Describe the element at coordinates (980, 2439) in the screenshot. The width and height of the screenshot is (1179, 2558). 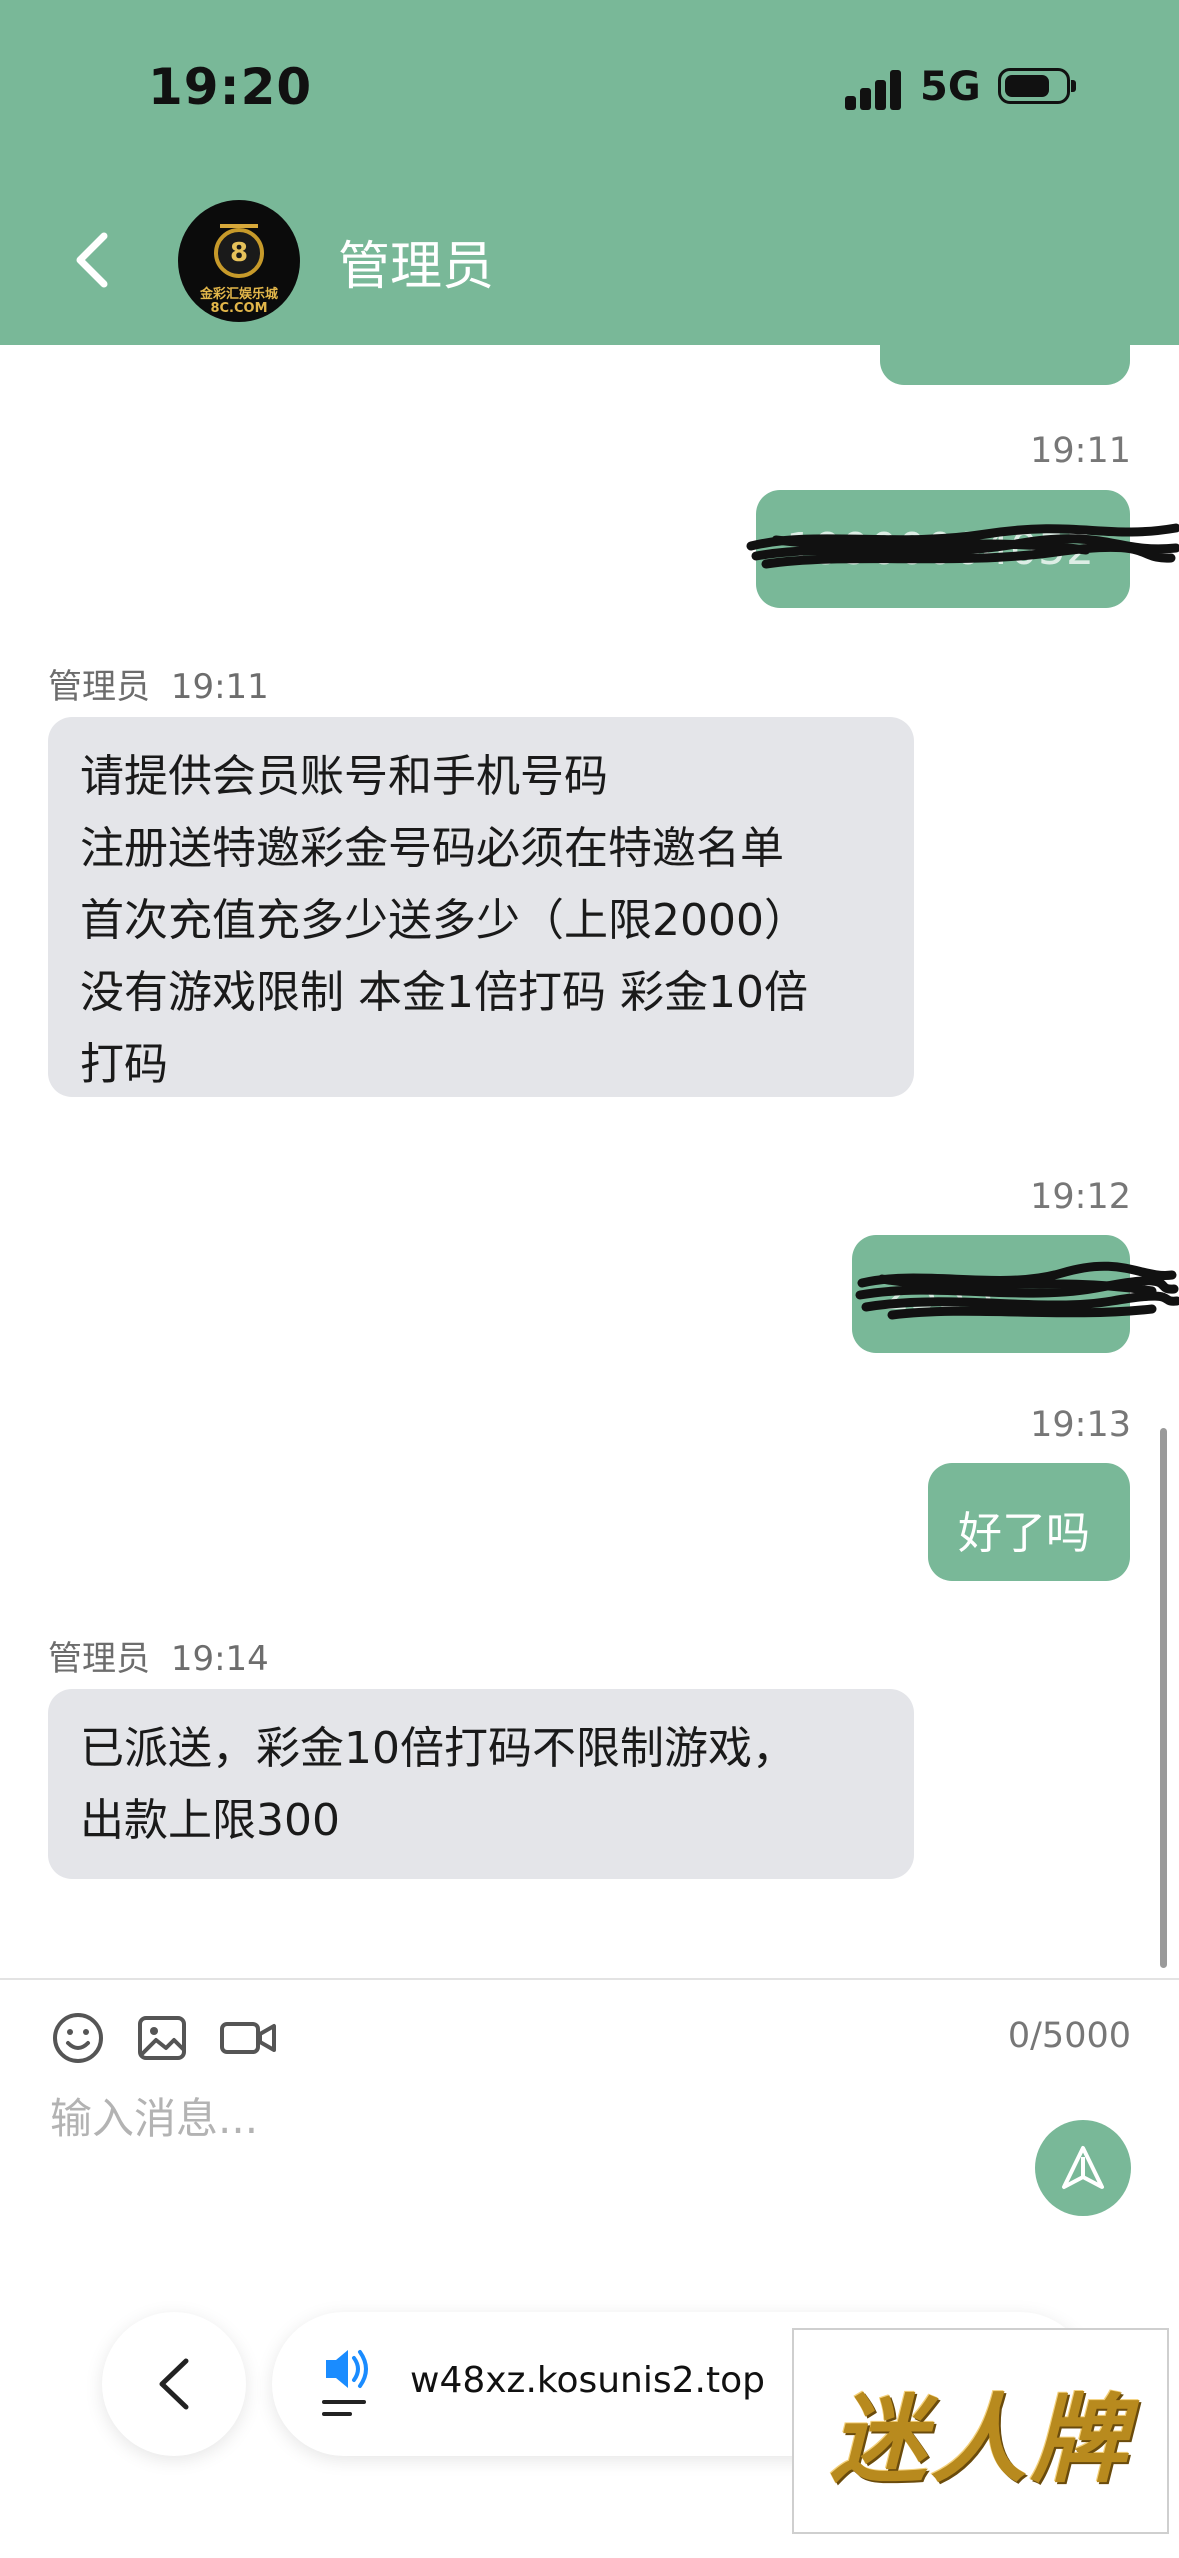
I see `ad-text: 迷人牌` at that location.